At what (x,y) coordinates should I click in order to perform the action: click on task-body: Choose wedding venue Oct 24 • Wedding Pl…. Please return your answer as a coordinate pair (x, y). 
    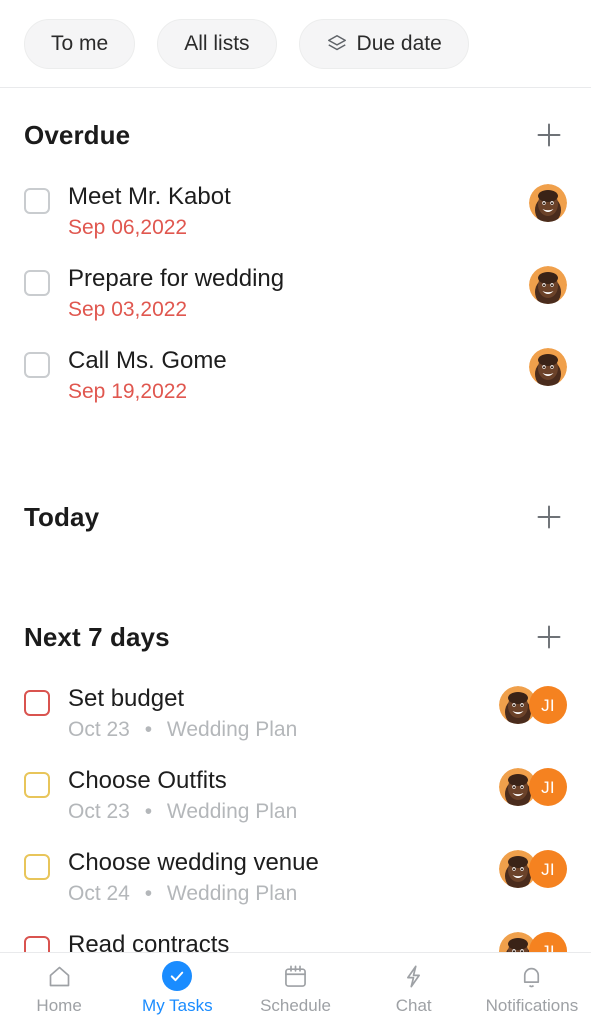
    Looking at the image, I should click on (272, 878).